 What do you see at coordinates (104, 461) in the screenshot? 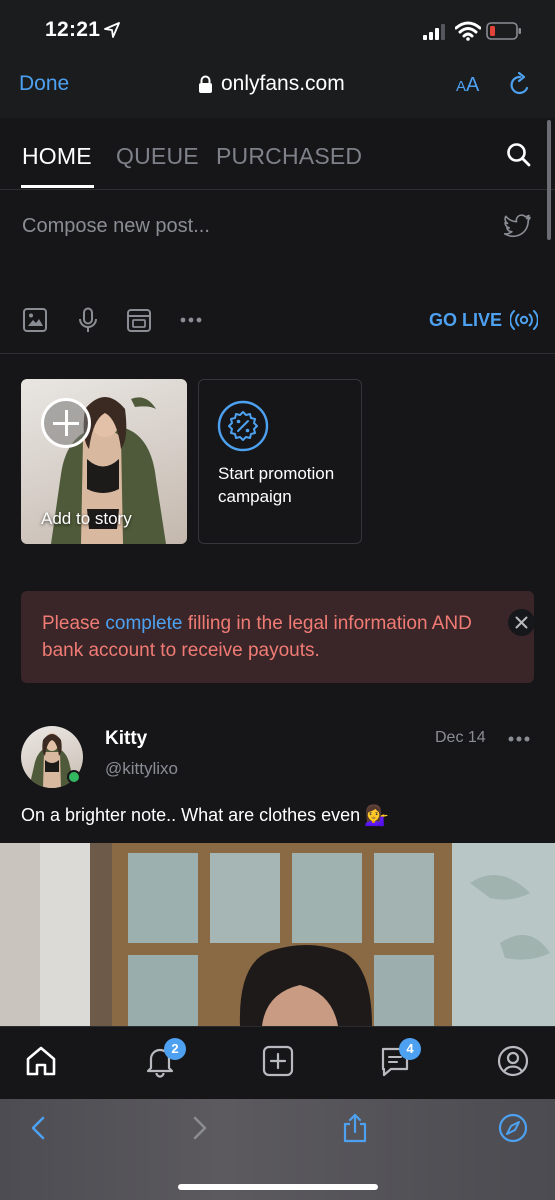
I see `add-to-story-card: Add to story` at bounding box center [104, 461].